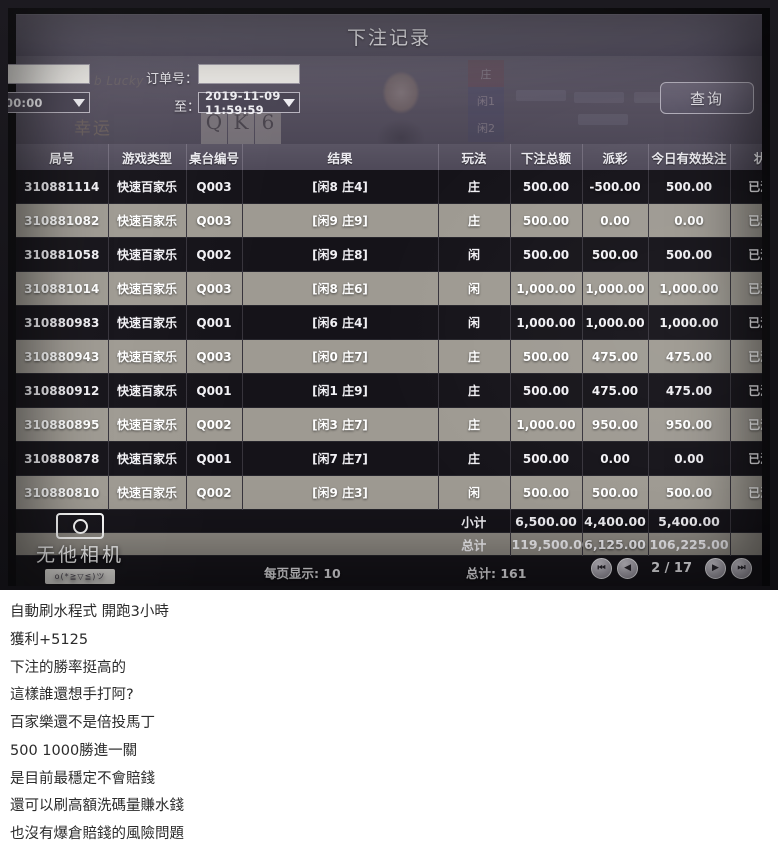 The width and height of the screenshot is (778, 866). I want to click on cell-result: [闲9 庄9], so click(340, 220).